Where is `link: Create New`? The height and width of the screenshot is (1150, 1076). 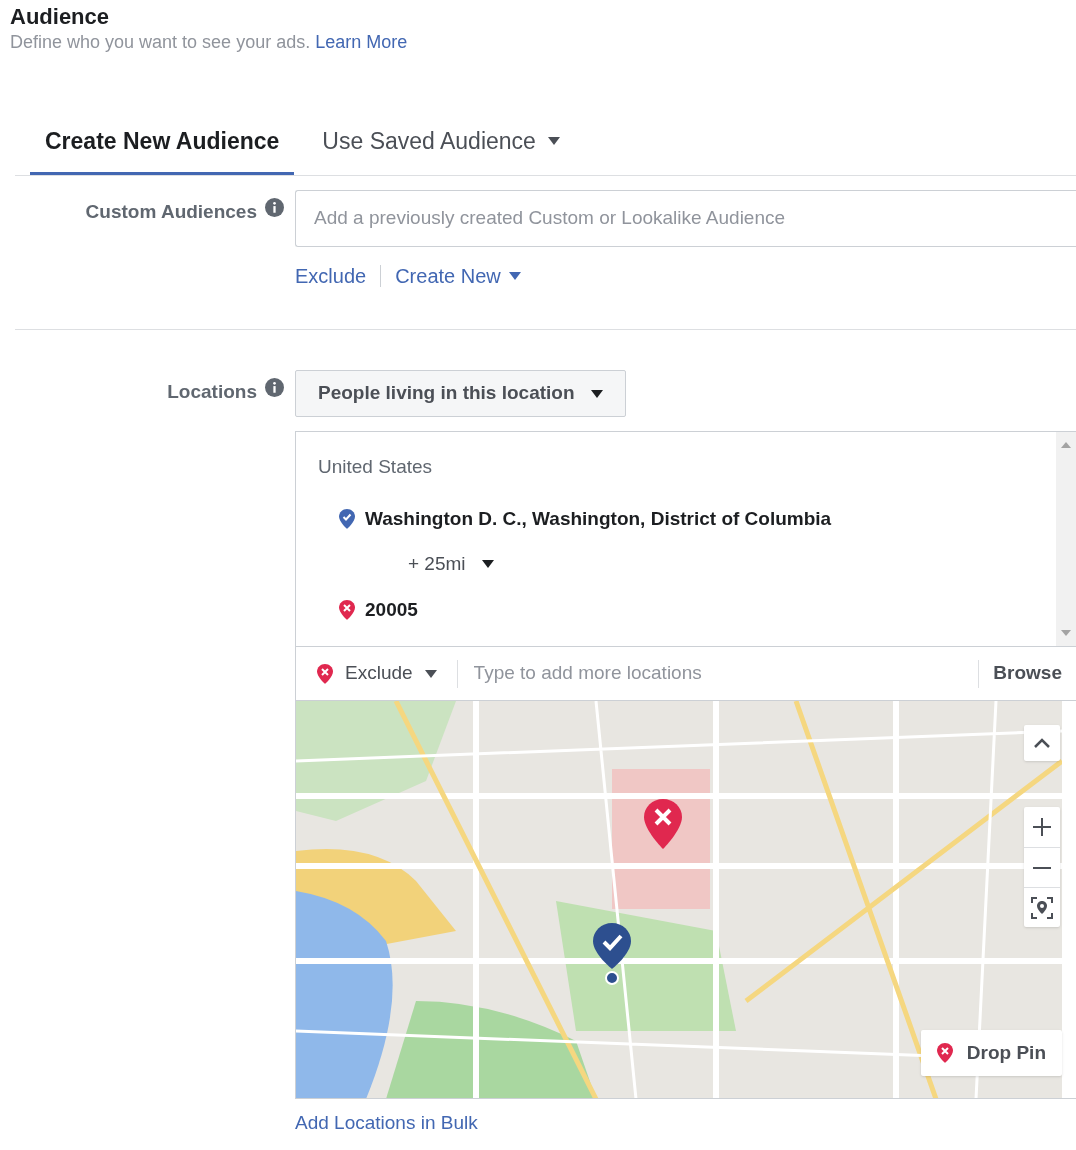 link: Create New is located at coordinates (458, 276).